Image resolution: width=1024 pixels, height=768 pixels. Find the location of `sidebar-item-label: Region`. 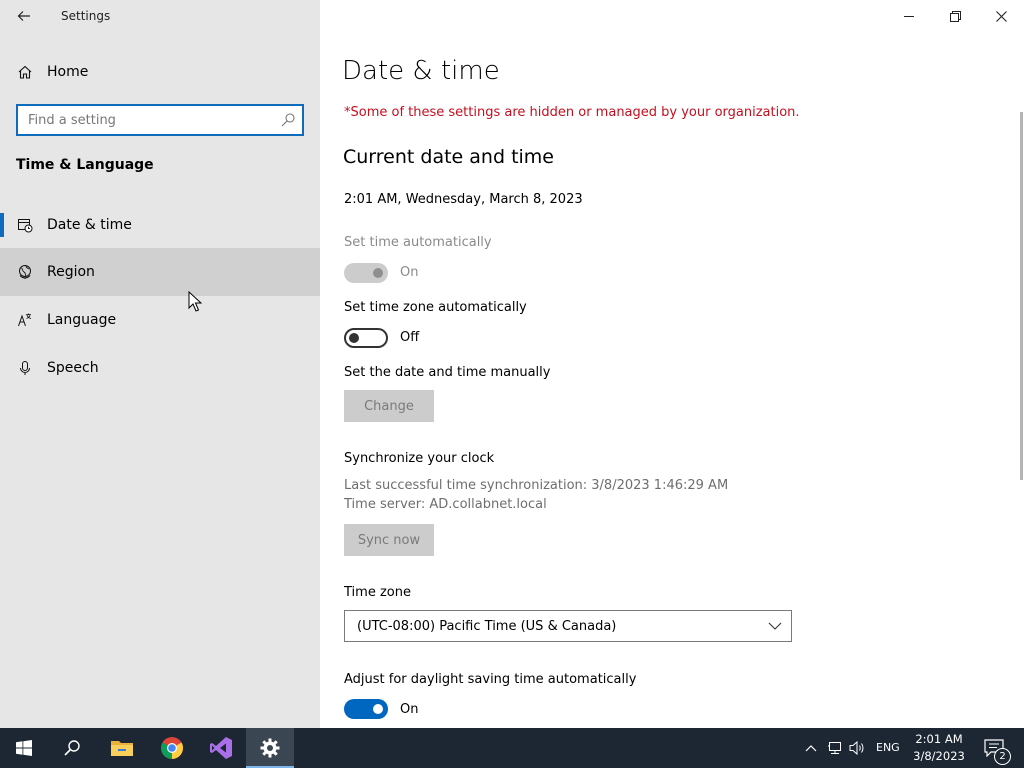

sidebar-item-label: Region is located at coordinates (71, 272).